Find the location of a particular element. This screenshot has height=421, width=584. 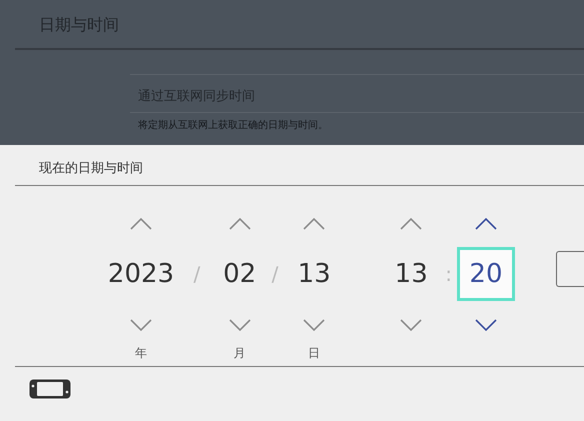

sheet-title: 现在的日期与时间 is located at coordinates (91, 169).